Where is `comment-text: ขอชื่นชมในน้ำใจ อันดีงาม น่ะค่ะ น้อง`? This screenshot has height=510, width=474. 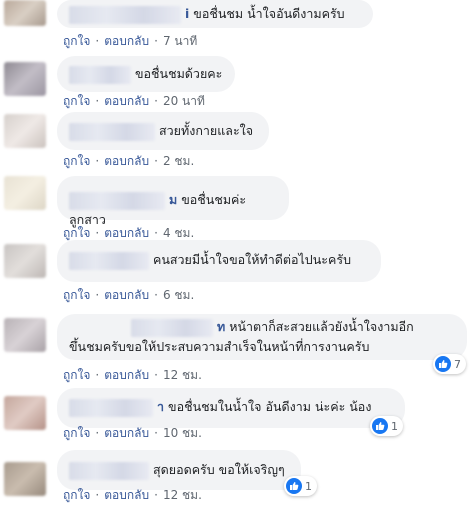 comment-text: ขอชื่นชมในน้ำใจ อันดีงาม น่ะค่ะ น้อง is located at coordinates (270, 406).